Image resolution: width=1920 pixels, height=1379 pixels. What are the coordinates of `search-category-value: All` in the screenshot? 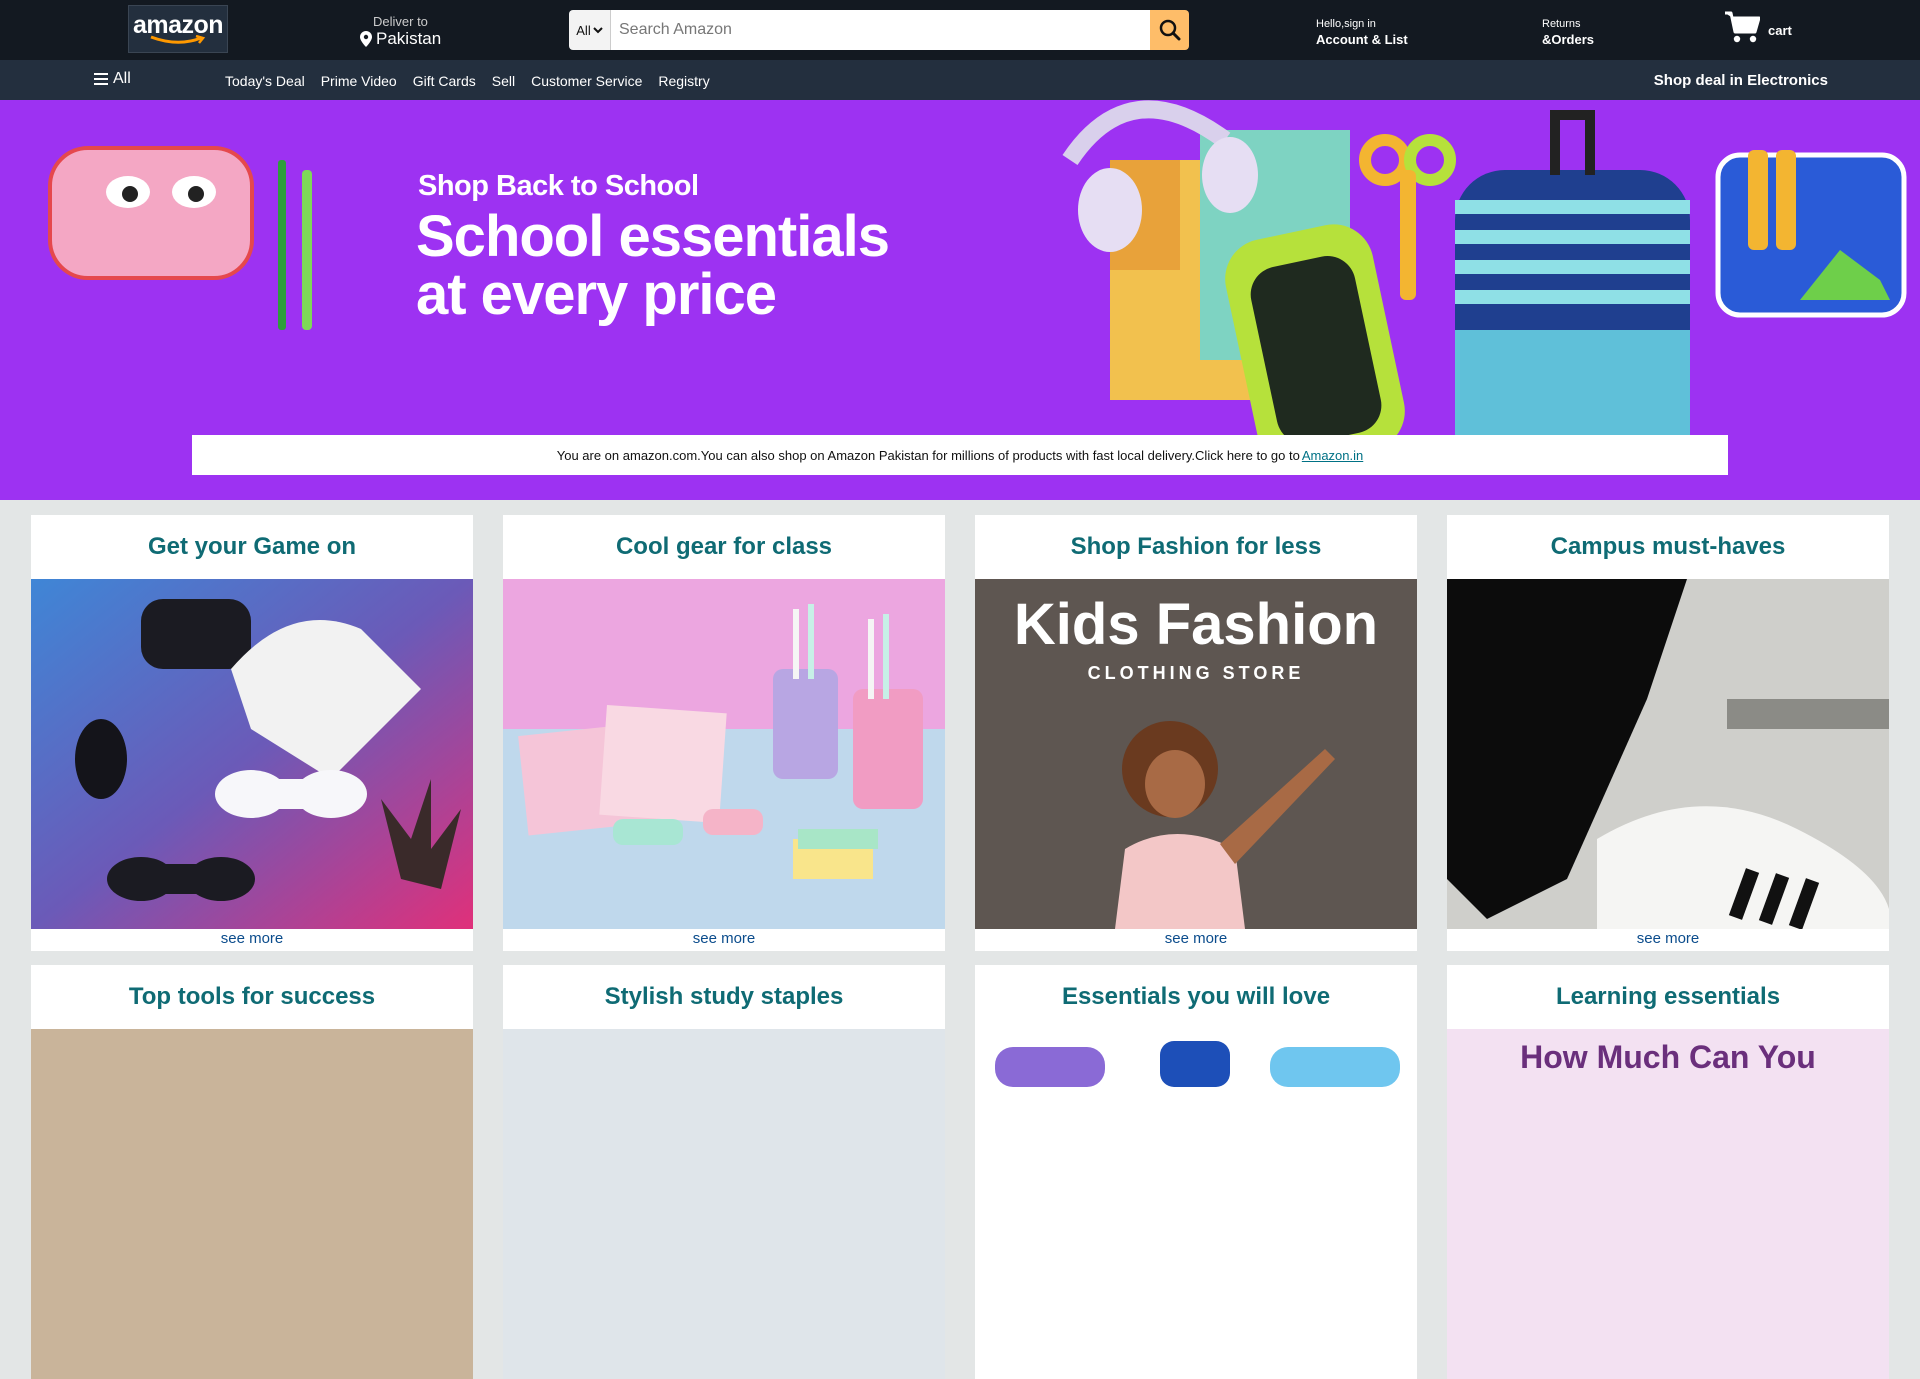 It's located at (583, 30).